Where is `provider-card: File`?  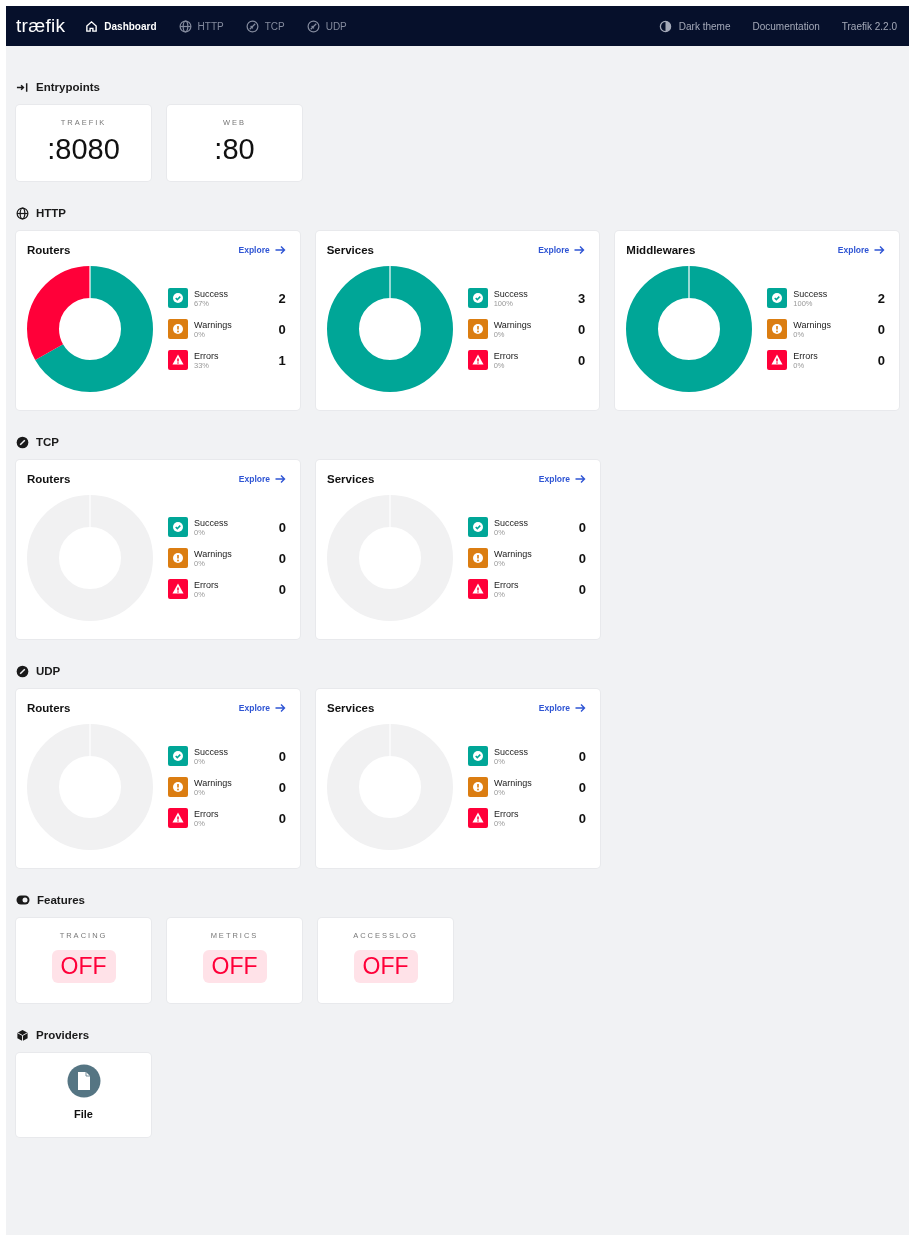
provider-card: File is located at coordinates (83, 1095).